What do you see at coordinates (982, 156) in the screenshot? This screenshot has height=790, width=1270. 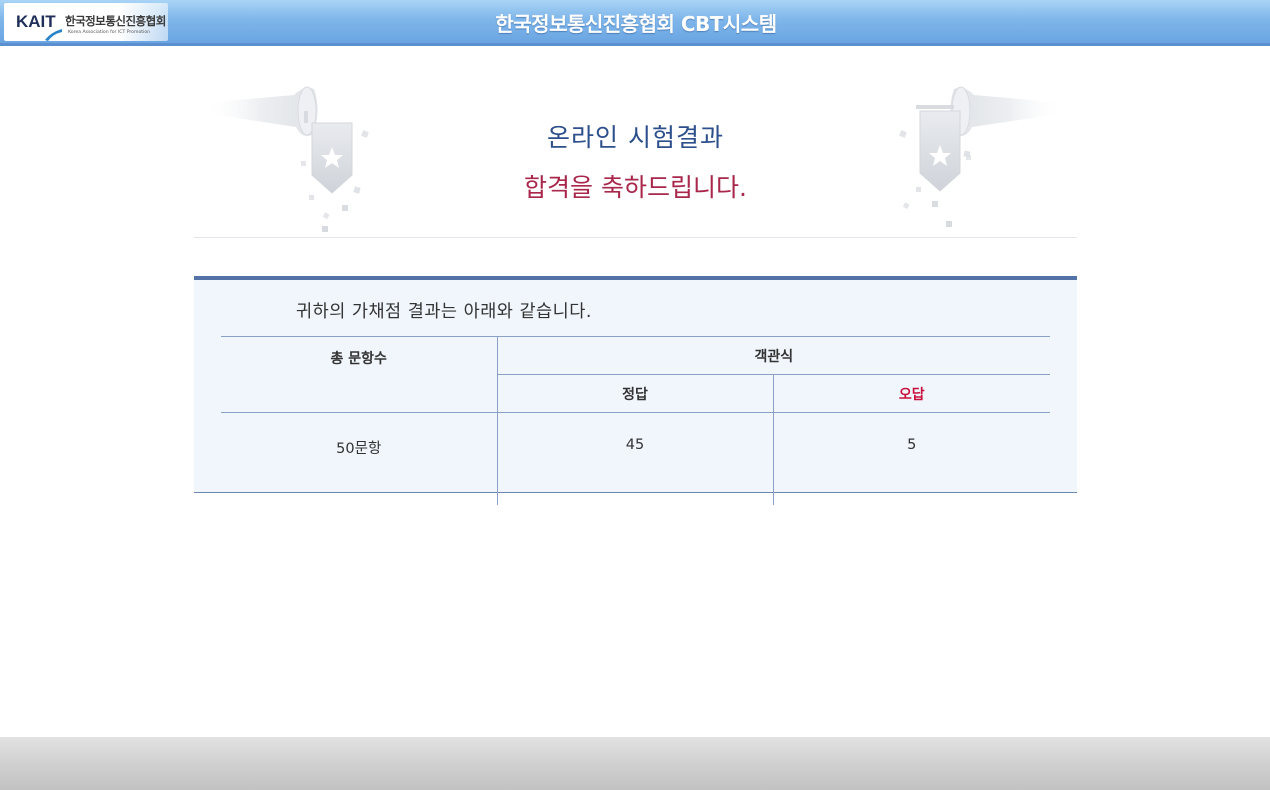 I see `trumpet-right-icon` at bounding box center [982, 156].